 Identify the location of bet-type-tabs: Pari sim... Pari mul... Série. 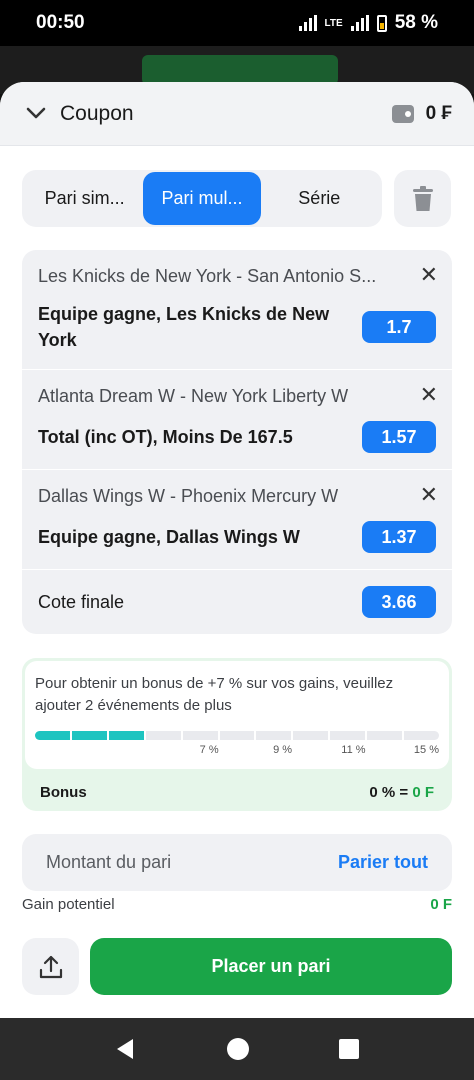
(202, 198).